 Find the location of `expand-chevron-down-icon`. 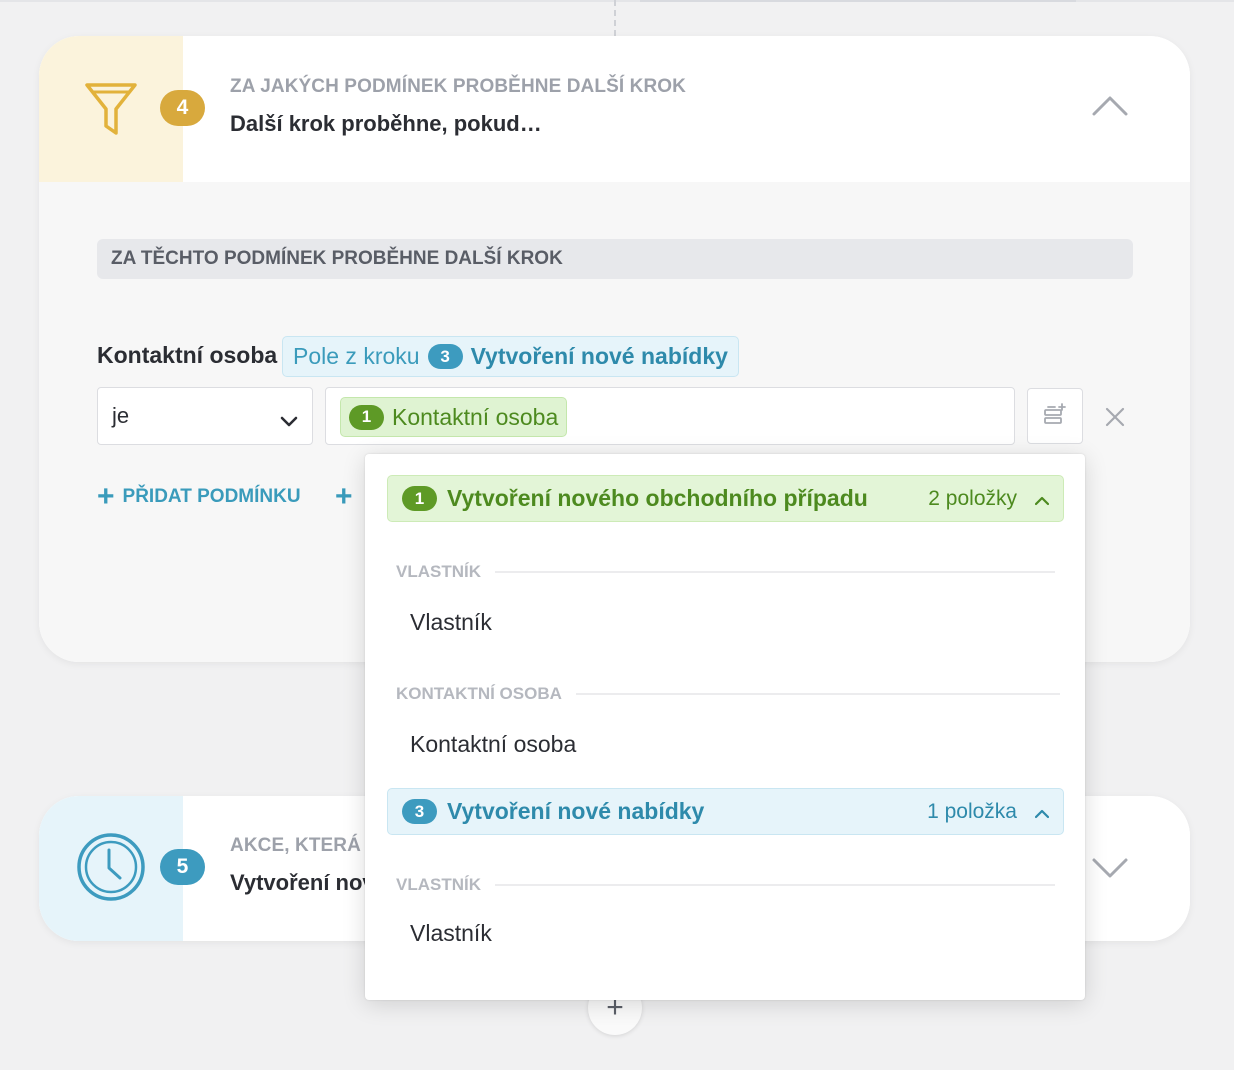

expand-chevron-down-icon is located at coordinates (1110, 870).